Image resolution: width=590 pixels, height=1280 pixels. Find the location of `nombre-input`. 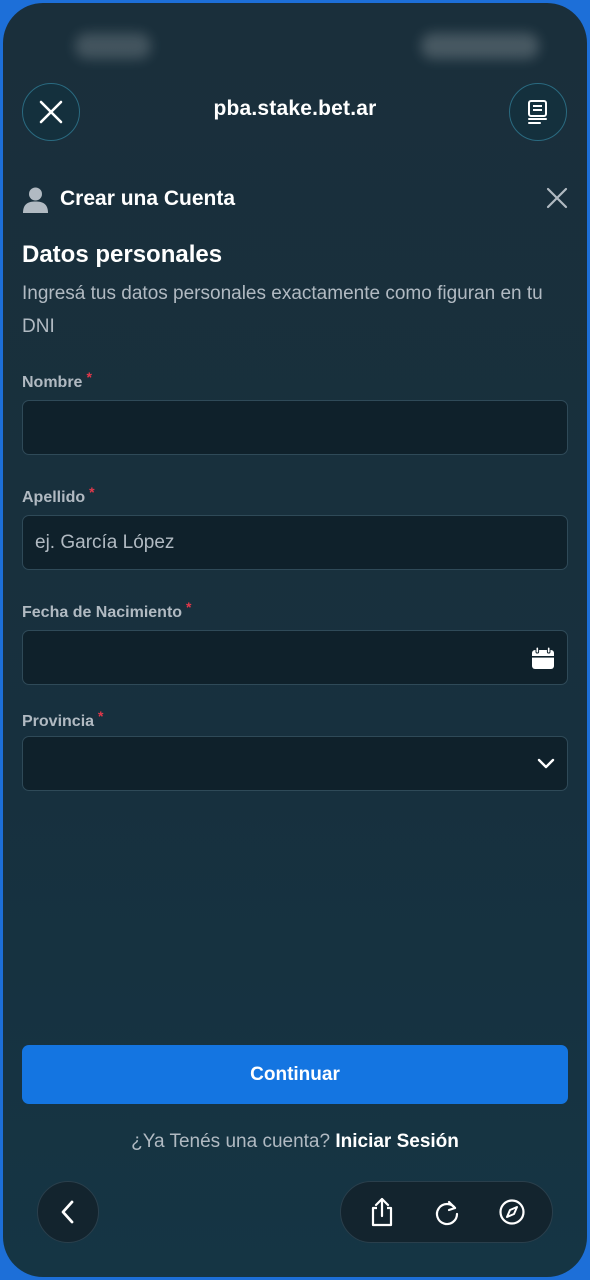

nombre-input is located at coordinates (295, 427).